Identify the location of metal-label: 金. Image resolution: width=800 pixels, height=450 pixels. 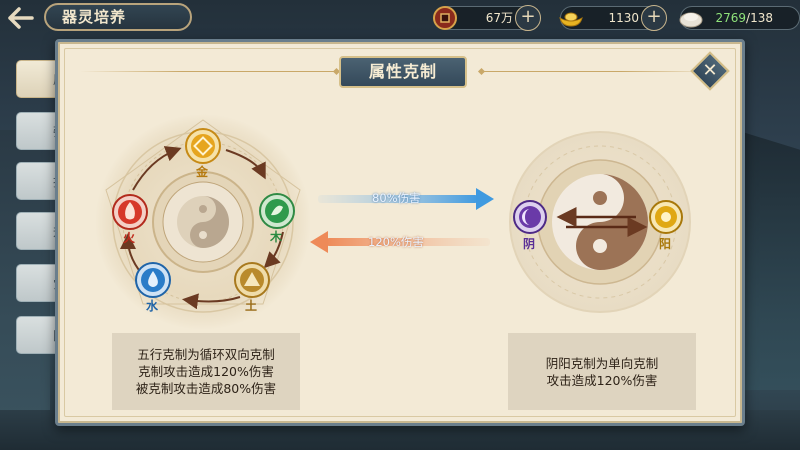
(202, 172).